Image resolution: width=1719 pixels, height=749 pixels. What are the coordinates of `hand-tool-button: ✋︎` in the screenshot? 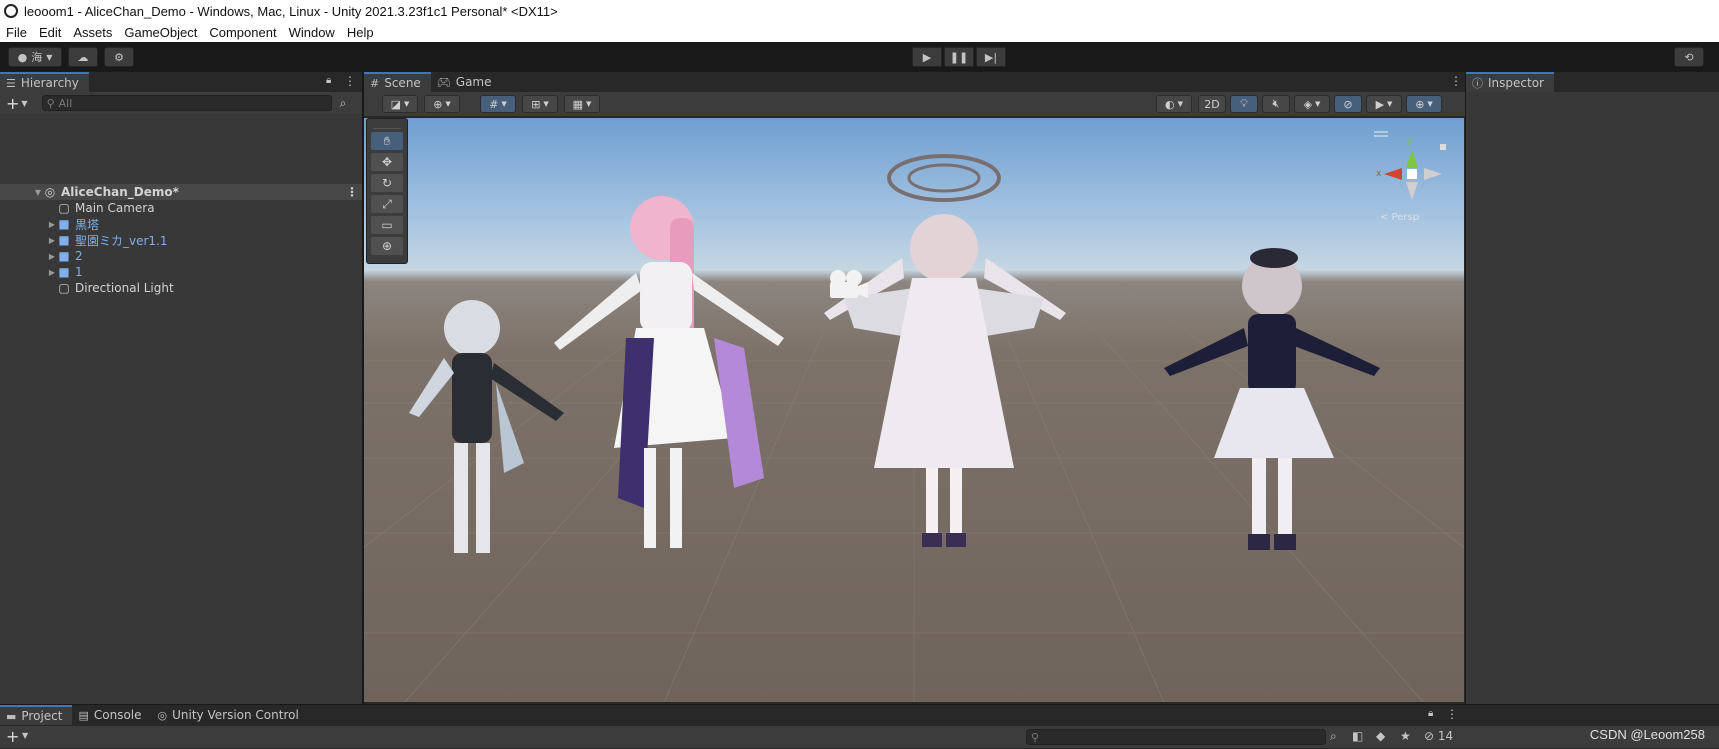 It's located at (387, 141).